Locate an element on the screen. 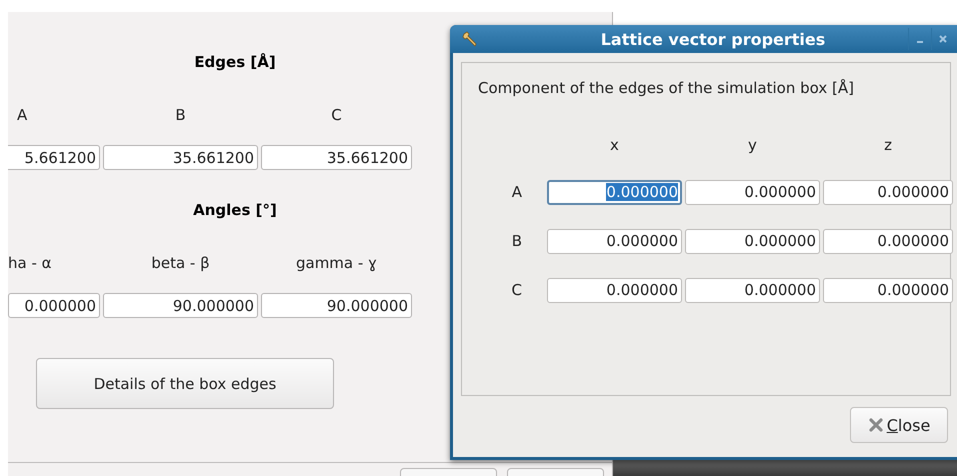  row-label: C is located at coordinates (516, 290).